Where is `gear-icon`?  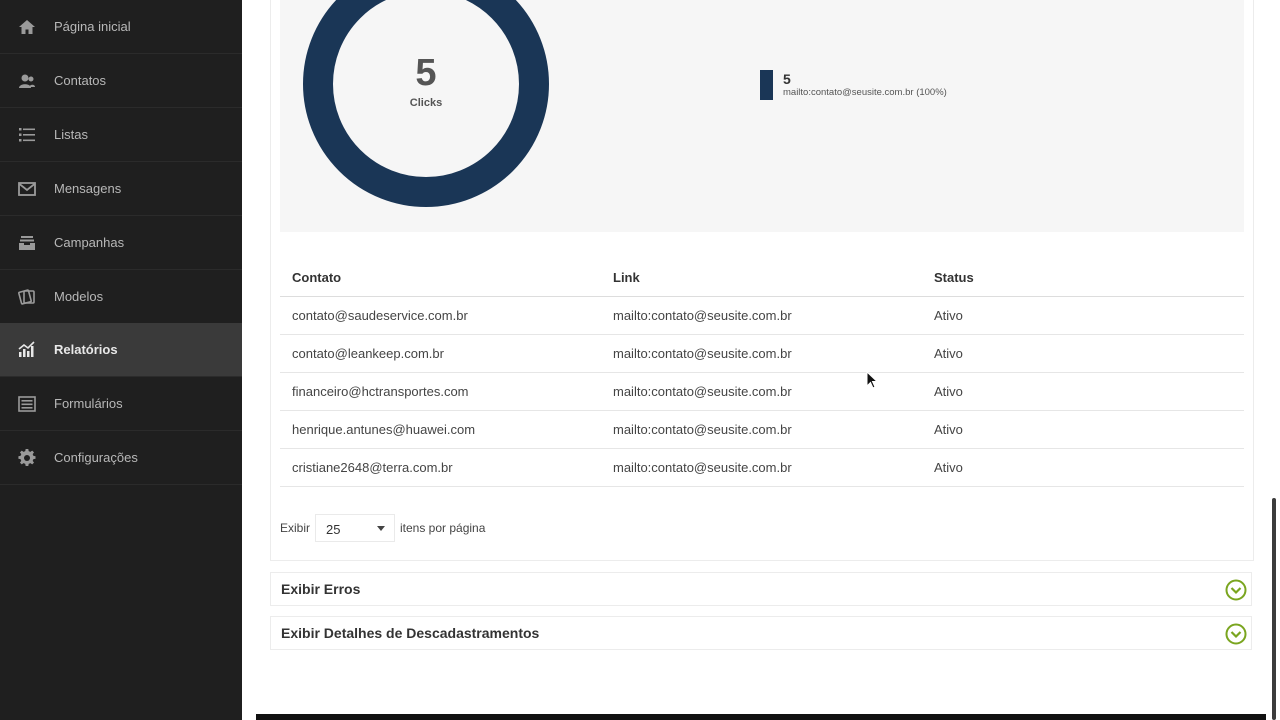
gear-icon is located at coordinates (27, 458).